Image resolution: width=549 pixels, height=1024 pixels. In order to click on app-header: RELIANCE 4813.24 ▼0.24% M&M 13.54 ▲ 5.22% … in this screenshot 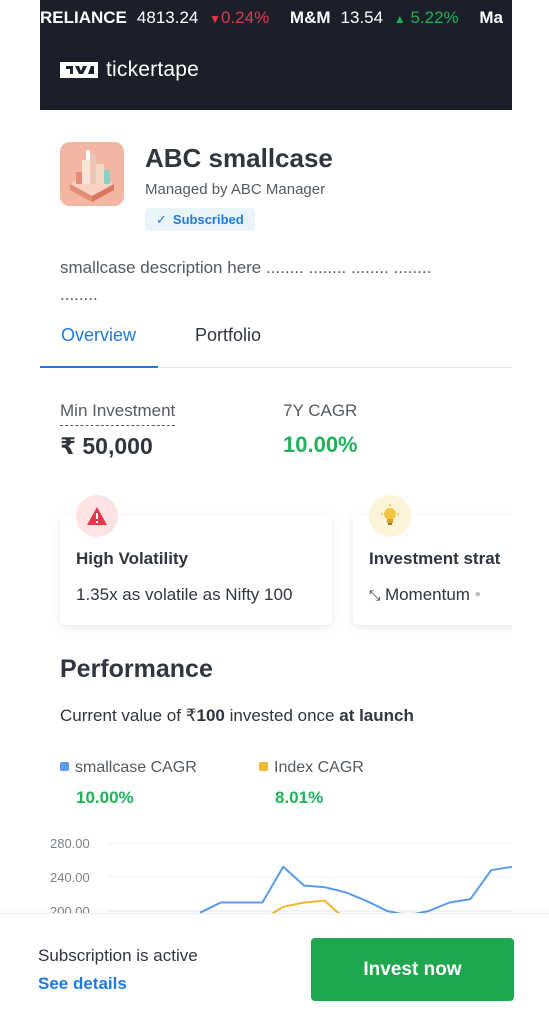, I will do `click(276, 55)`.